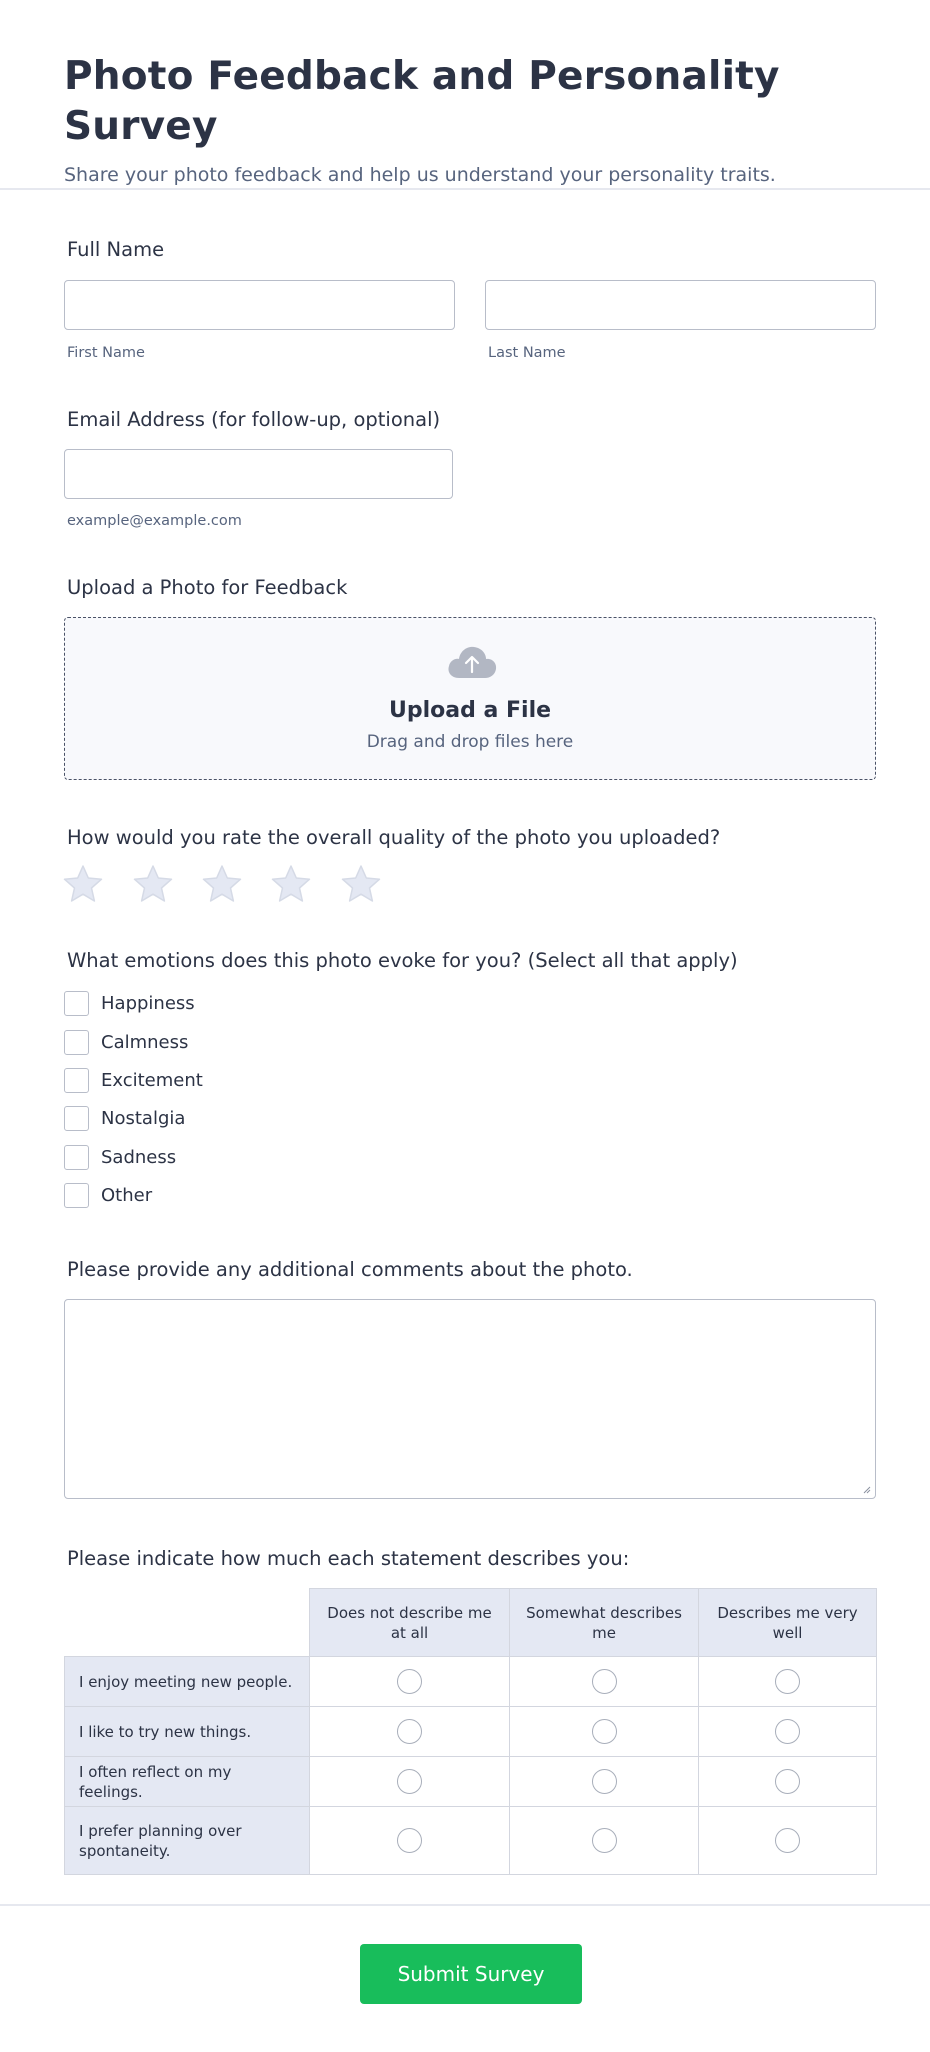 The height and width of the screenshot is (2052, 930). I want to click on matrix-column-header: Somewhat describes me, so click(604, 1622).